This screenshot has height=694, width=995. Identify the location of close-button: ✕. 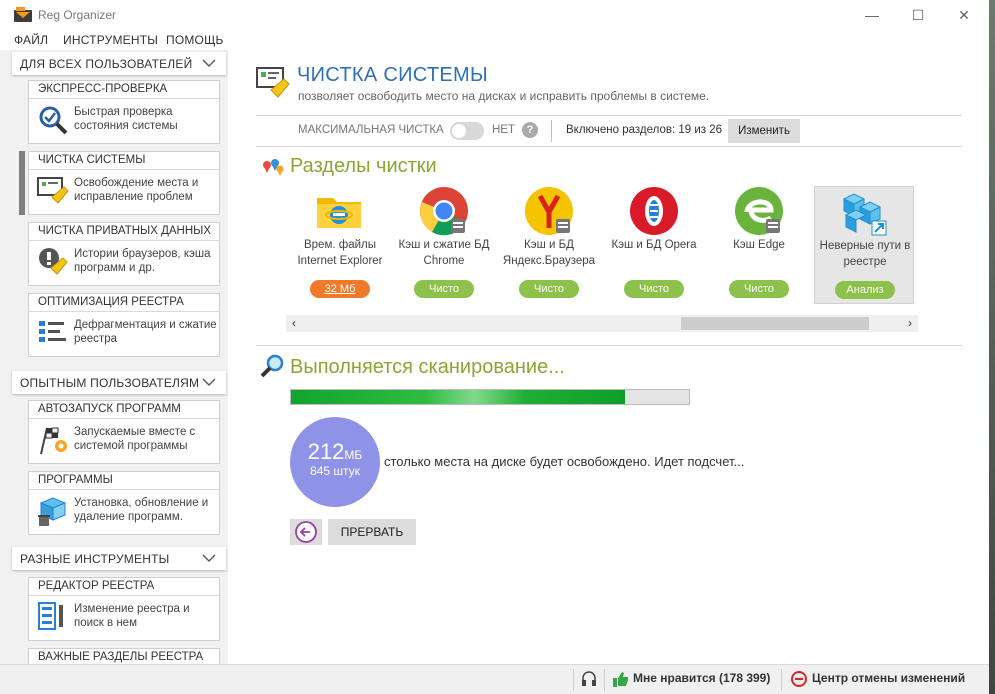
(964, 15).